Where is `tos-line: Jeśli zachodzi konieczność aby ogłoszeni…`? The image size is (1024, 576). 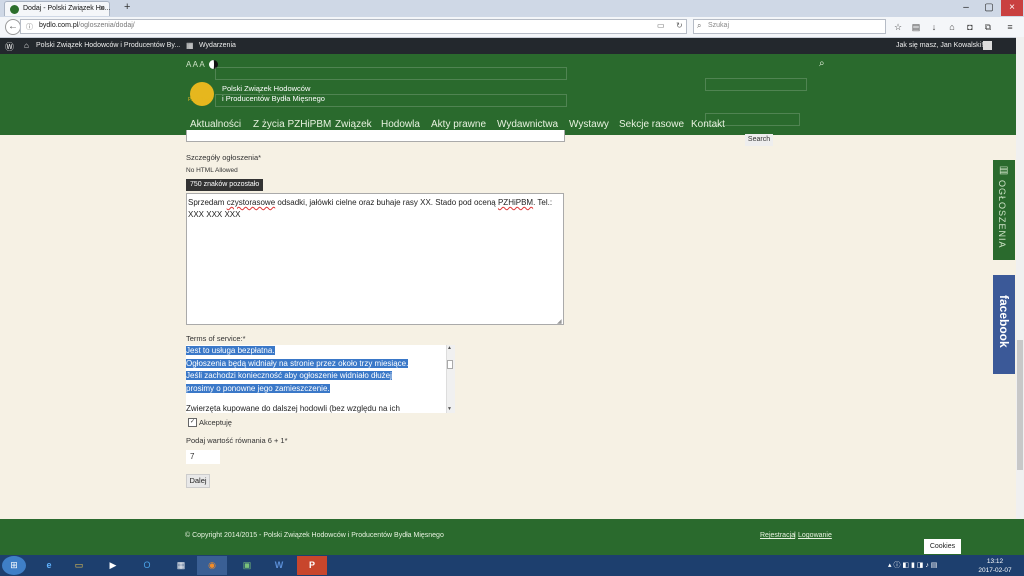
tos-line: Jeśli zachodzi konieczność aby ogłoszeni… is located at coordinates (289, 375).